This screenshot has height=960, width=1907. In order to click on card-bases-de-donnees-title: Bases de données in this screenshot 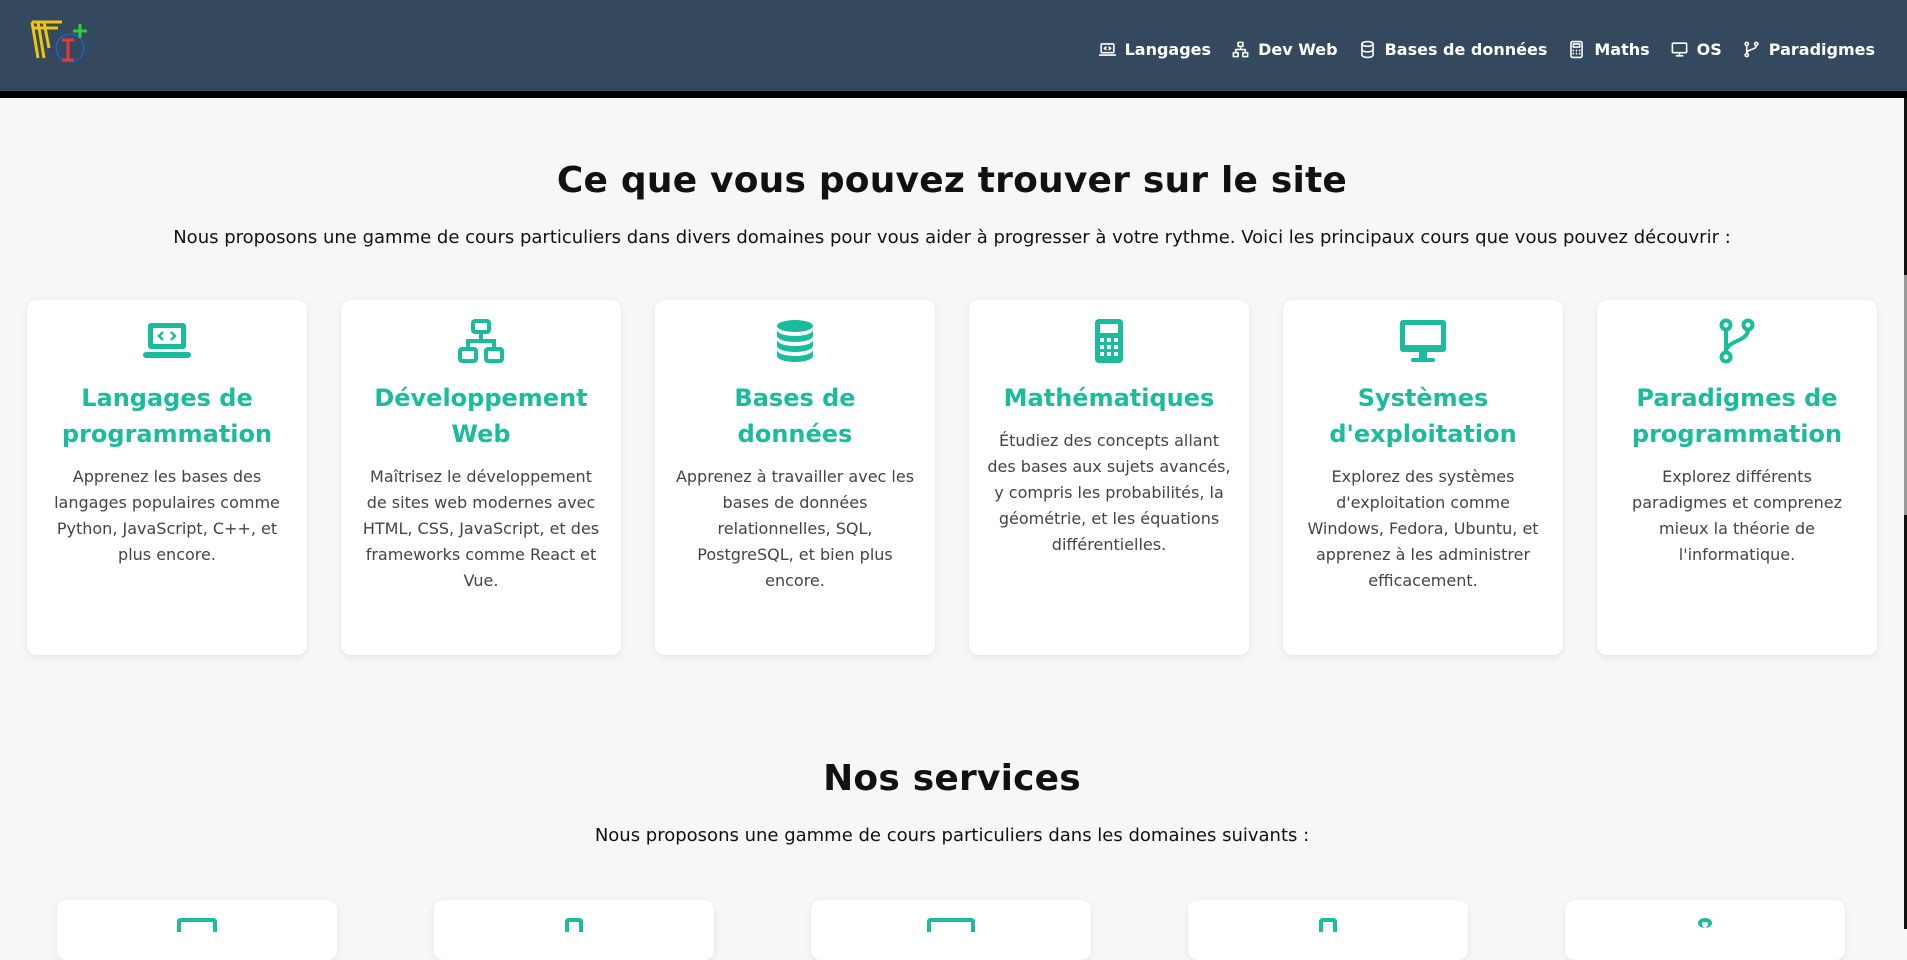, I will do `click(795, 416)`.